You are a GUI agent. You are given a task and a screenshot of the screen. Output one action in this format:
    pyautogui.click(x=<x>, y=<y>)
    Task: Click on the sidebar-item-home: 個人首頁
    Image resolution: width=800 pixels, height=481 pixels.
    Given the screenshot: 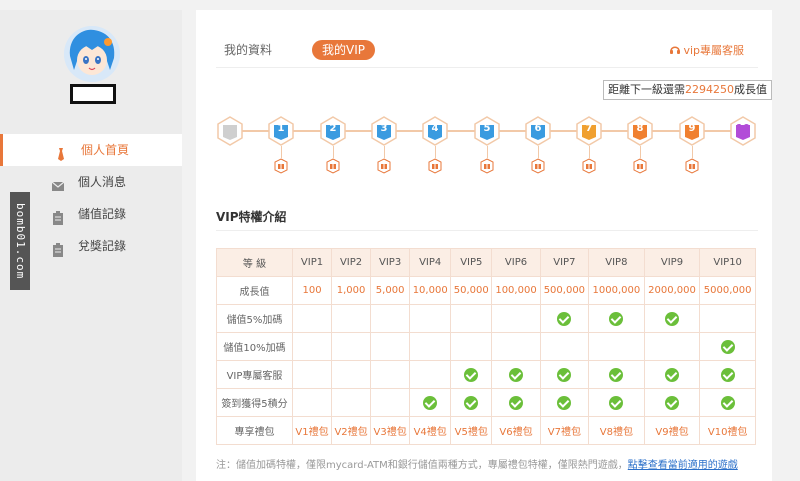 What is the action you would take?
    pyautogui.click(x=91, y=150)
    